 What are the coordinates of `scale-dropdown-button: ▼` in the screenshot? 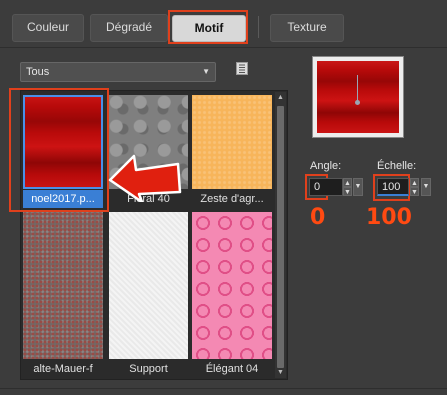 It's located at (426, 187).